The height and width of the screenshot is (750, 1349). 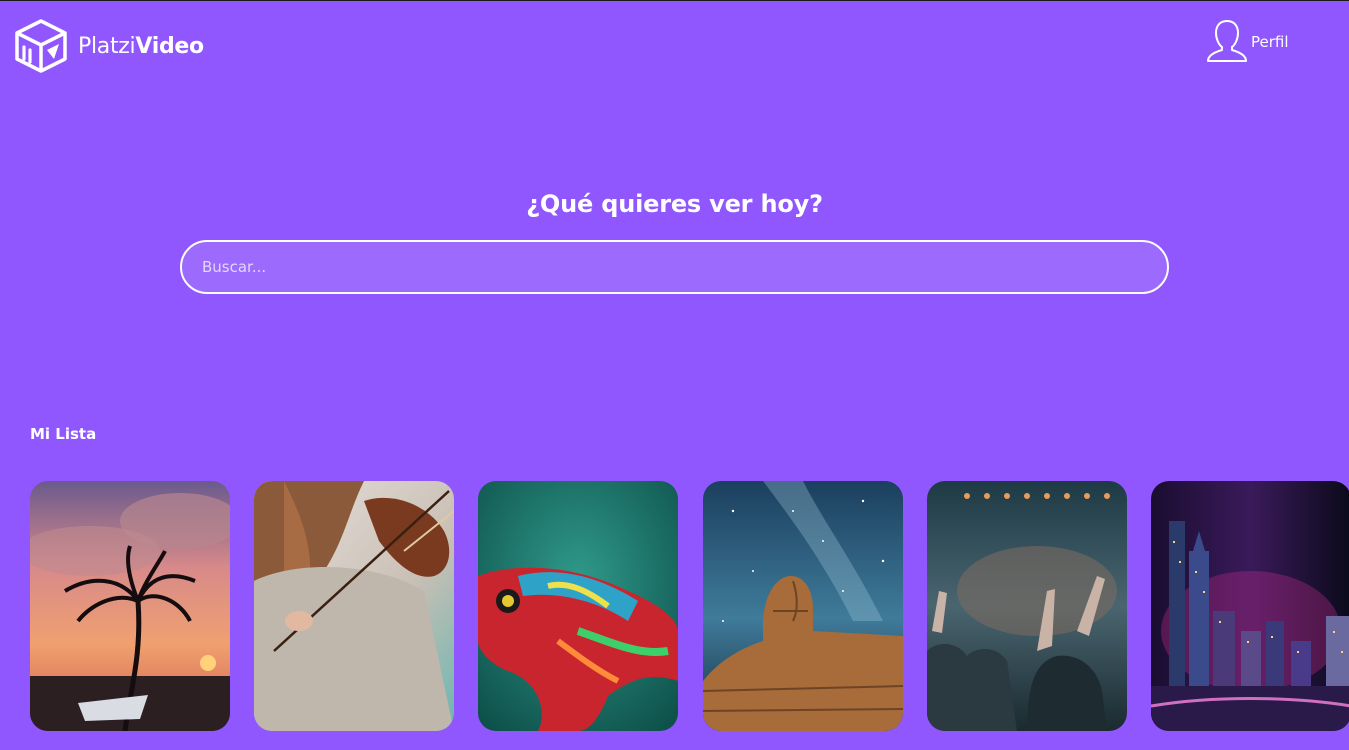 I want to click on logo-wordmark: PlatziVideo, so click(x=141, y=46).